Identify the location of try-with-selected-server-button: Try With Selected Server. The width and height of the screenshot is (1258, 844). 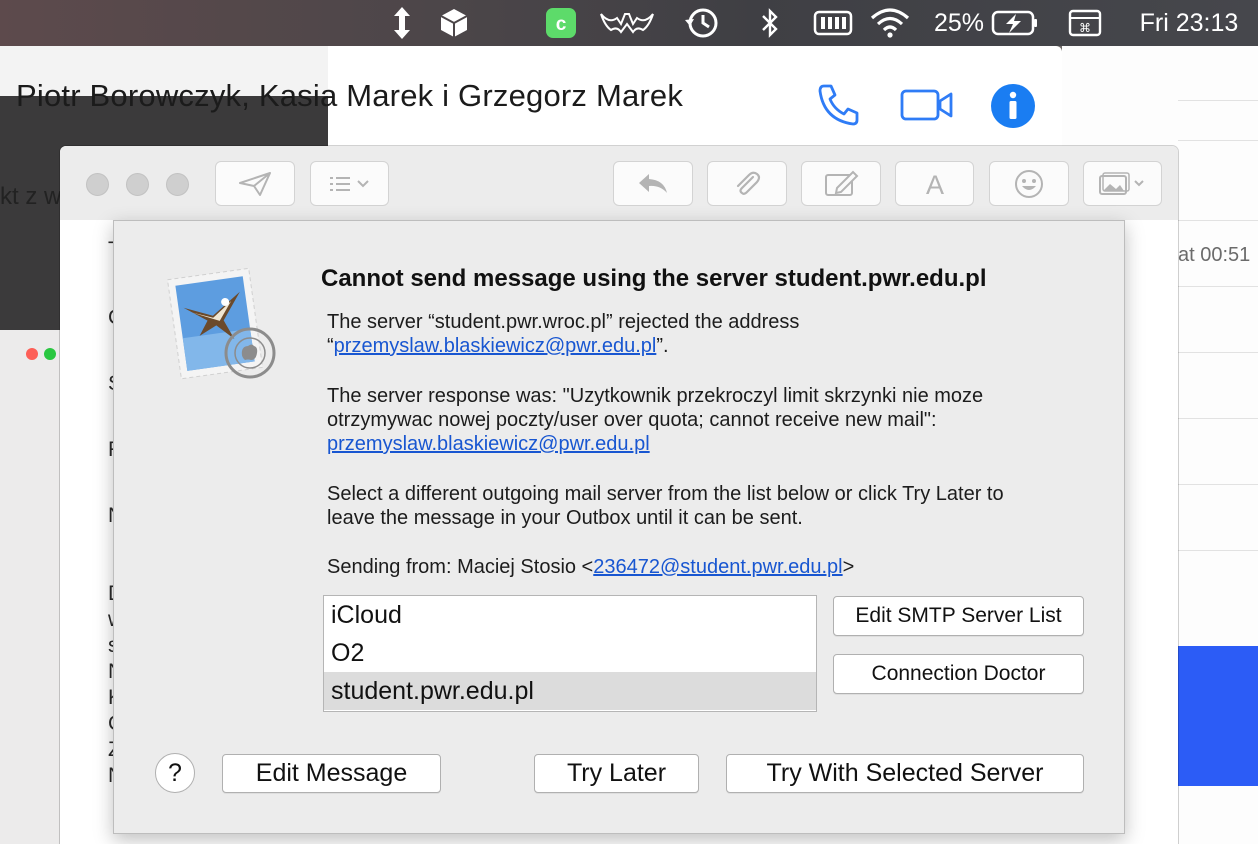
(905, 773).